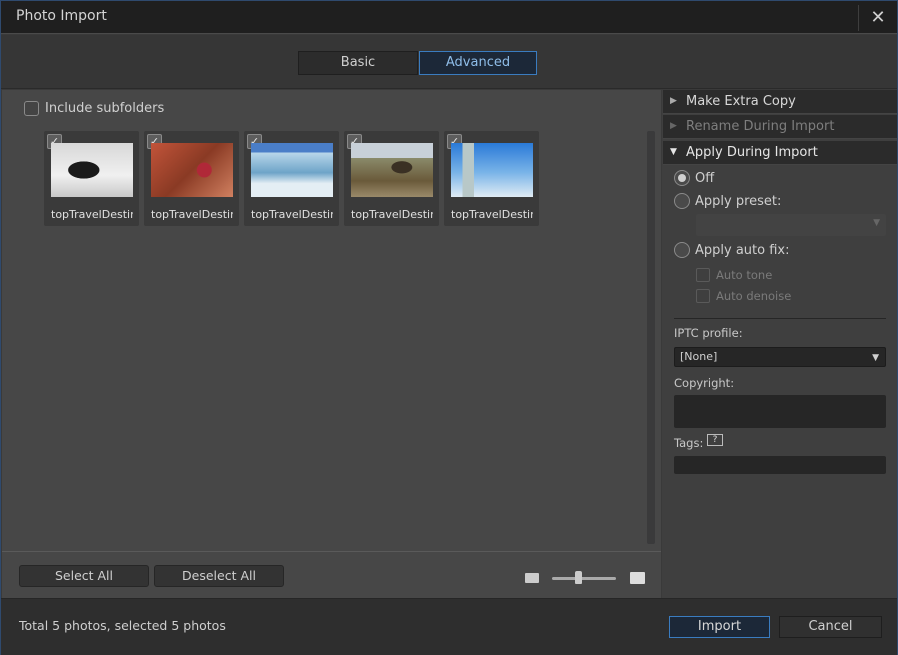 Image resolution: width=898 pixels, height=655 pixels. I want to click on section-make-extra-copy: ▶ Make Extra Copy, so click(780, 102).